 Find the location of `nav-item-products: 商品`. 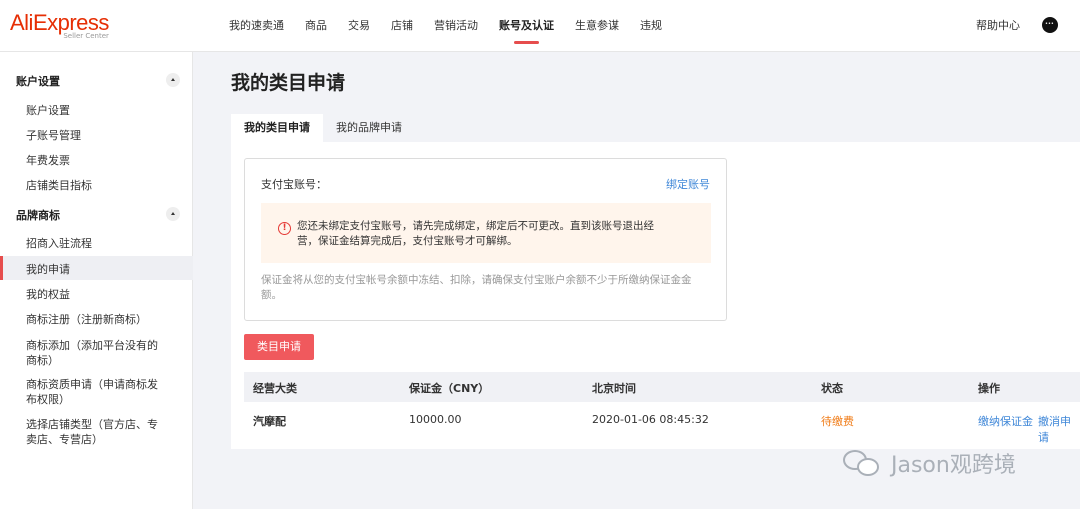

nav-item-products: 商品 is located at coordinates (316, 26).